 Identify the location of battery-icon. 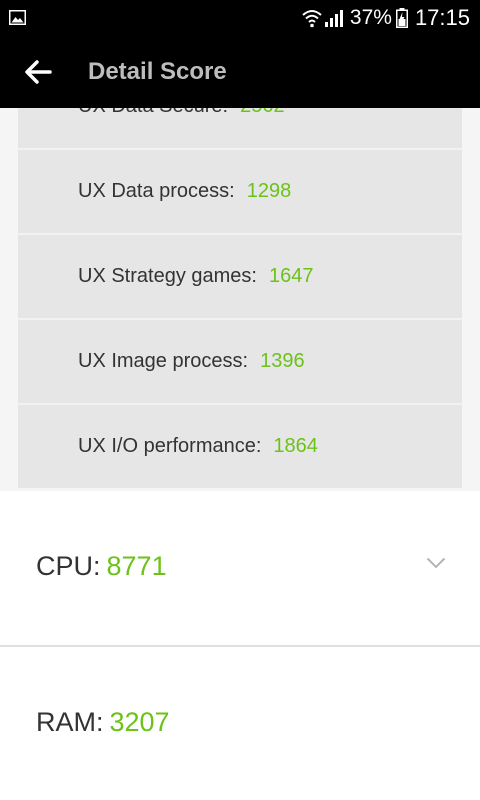
(401, 18).